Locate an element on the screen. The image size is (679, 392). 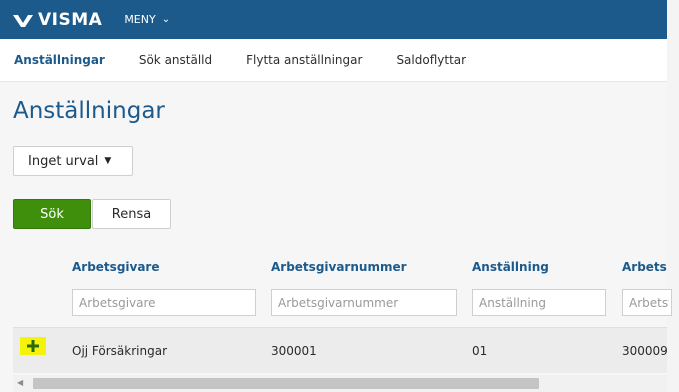
search-button: Sök is located at coordinates (52, 214).